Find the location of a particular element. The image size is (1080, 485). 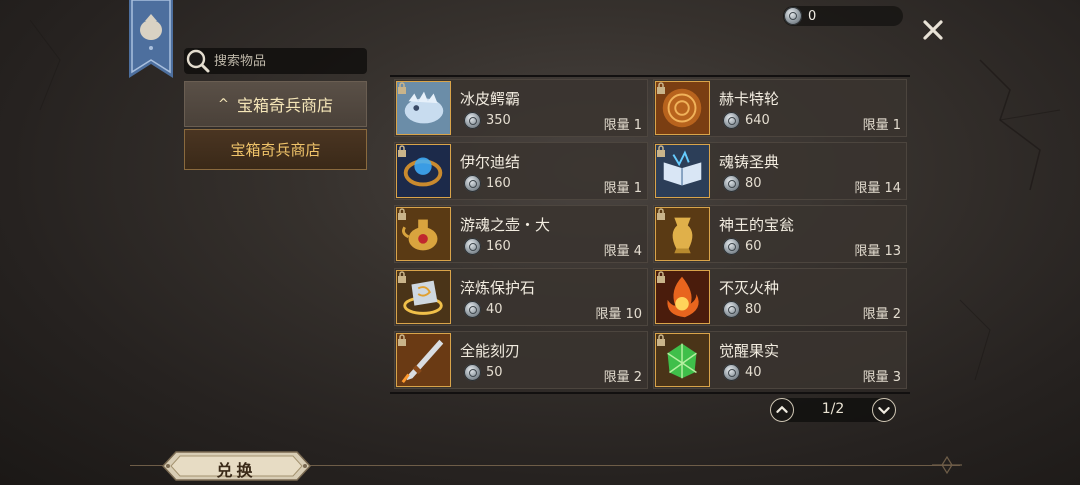

shop-item: 淬炼保护石 40 限量 10 is located at coordinates (521, 297).